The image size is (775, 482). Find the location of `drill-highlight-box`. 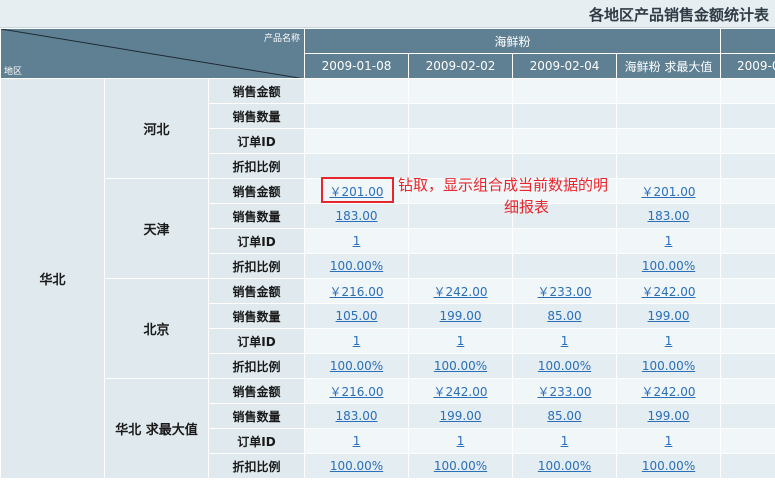

drill-highlight-box is located at coordinates (357, 190).